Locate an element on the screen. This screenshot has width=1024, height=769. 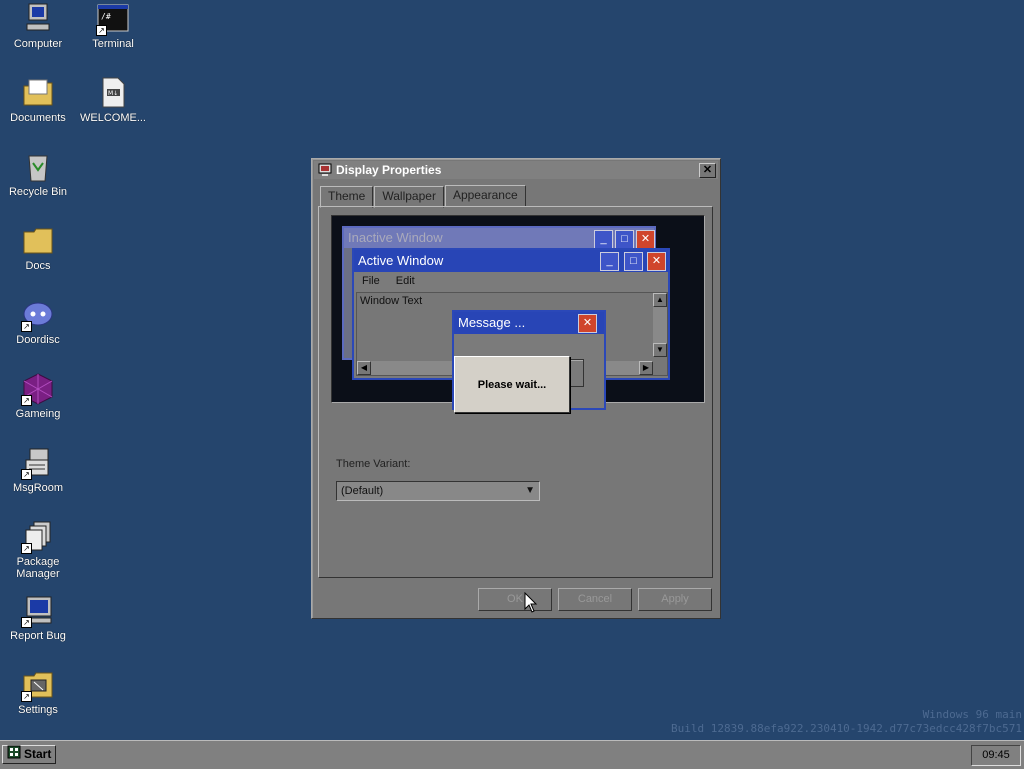
theme-variant-label: Theme Variant: is located at coordinates (373, 464).